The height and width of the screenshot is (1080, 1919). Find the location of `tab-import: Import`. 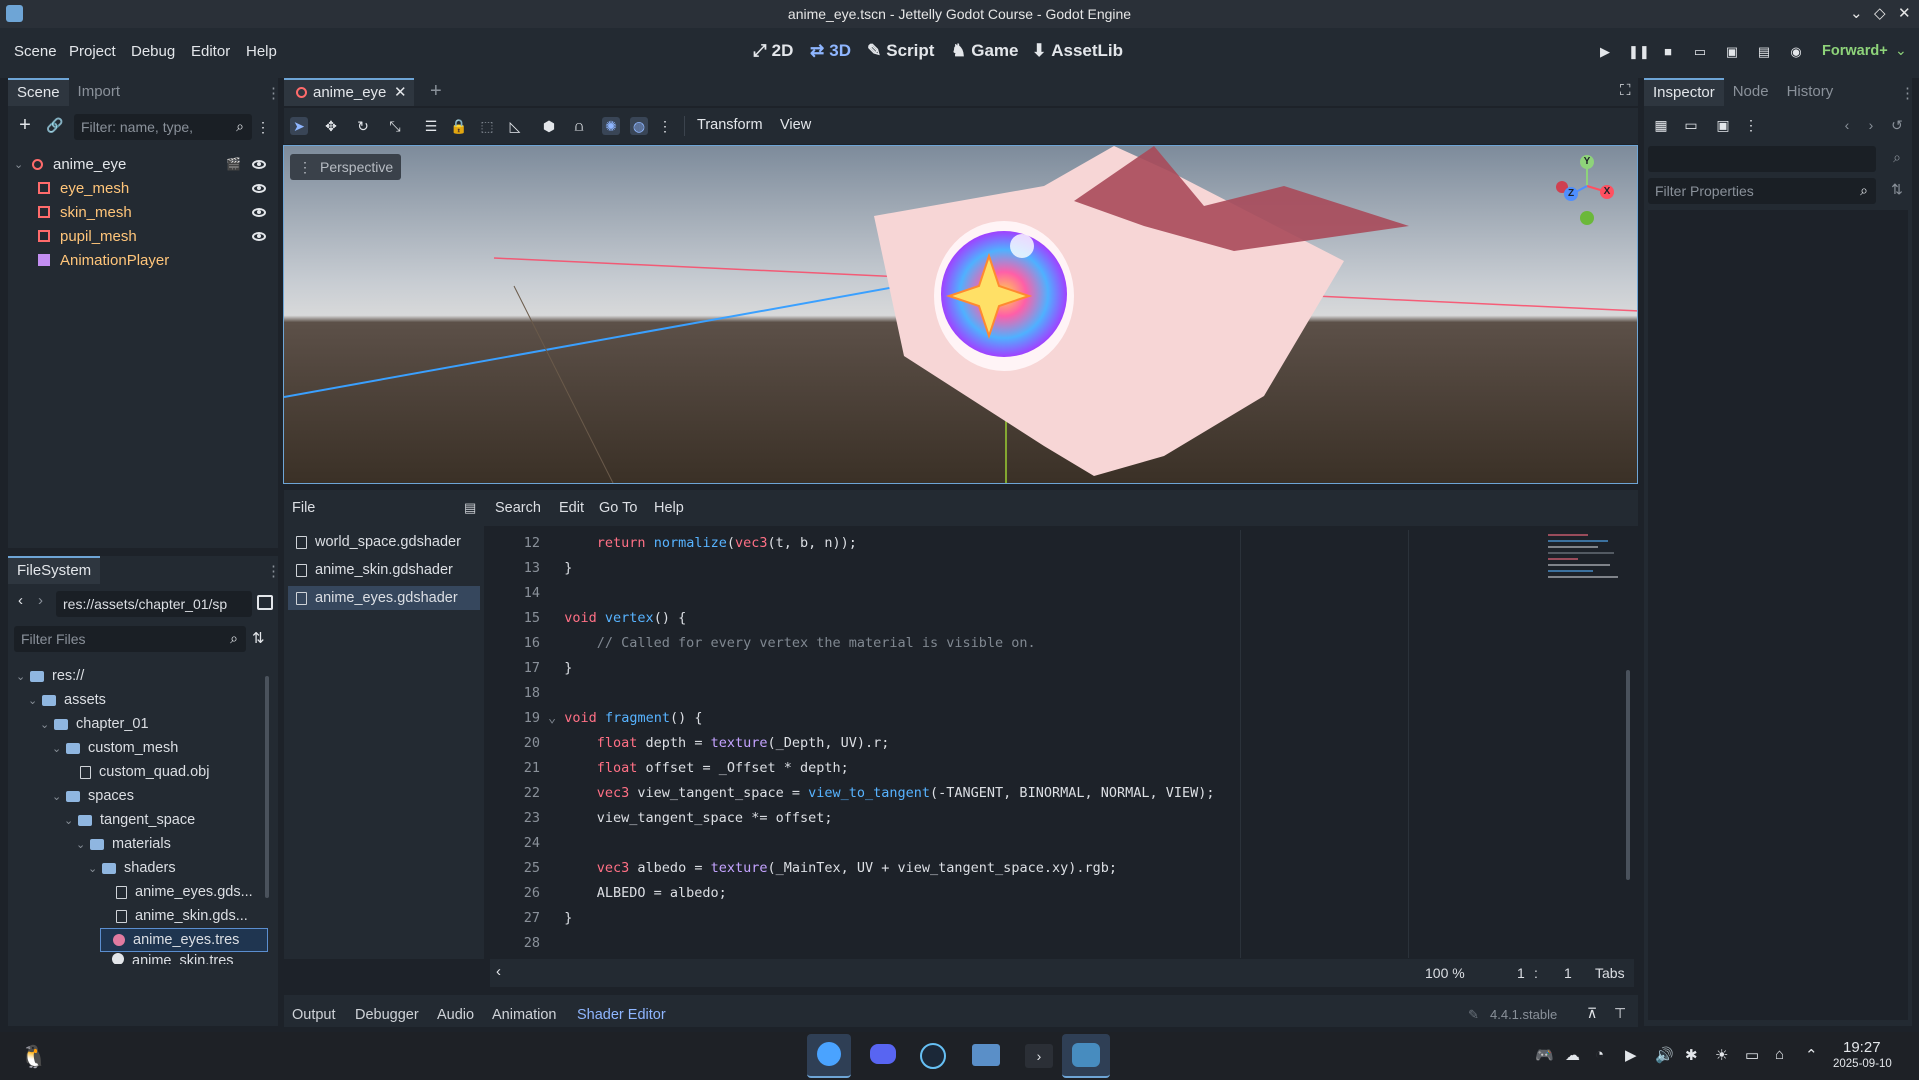

tab-import: Import is located at coordinates (99, 92).